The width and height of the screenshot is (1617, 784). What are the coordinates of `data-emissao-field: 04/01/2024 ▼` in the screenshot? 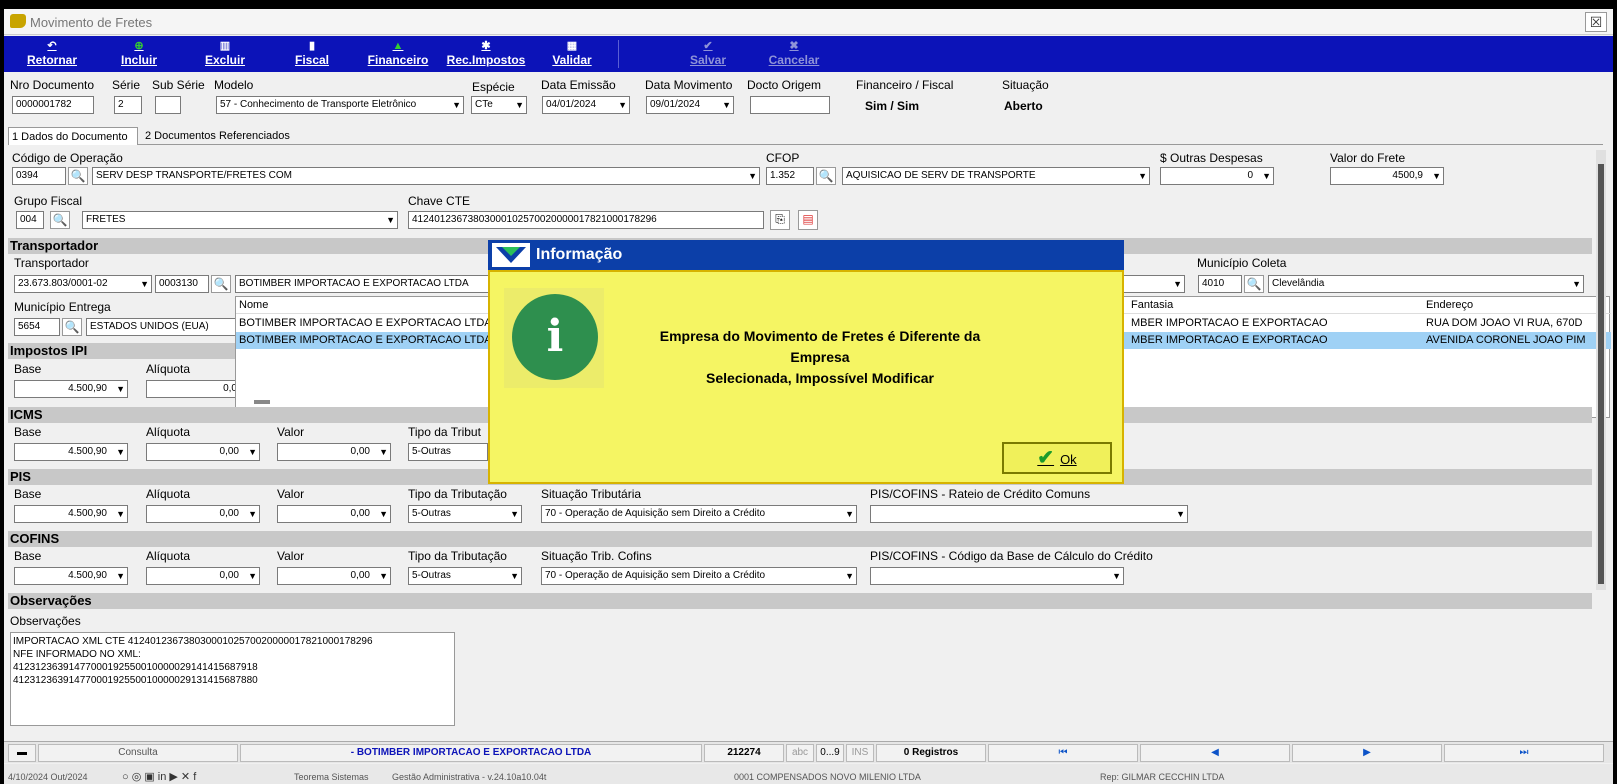 It's located at (586, 105).